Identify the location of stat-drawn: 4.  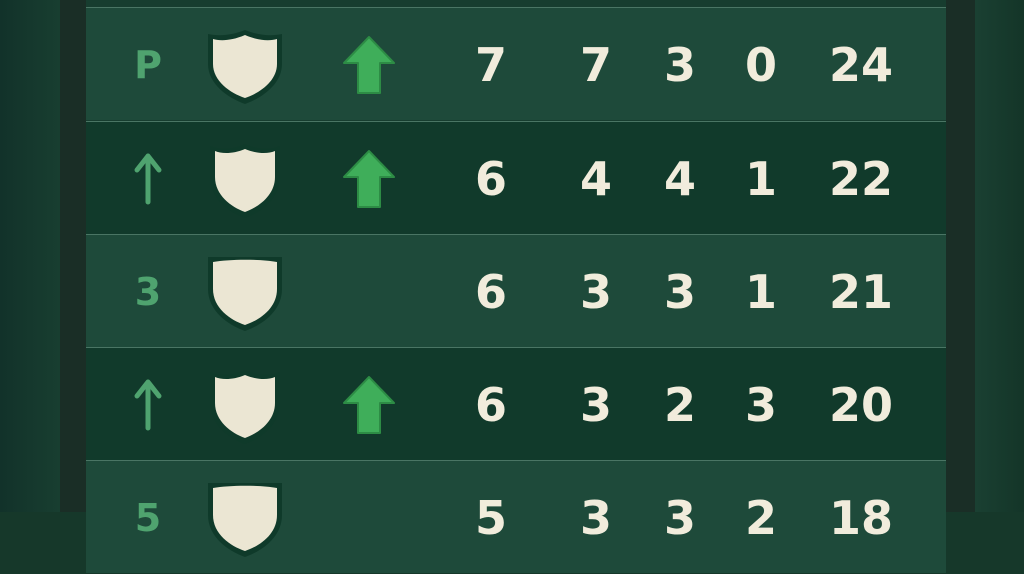
(679, 178).